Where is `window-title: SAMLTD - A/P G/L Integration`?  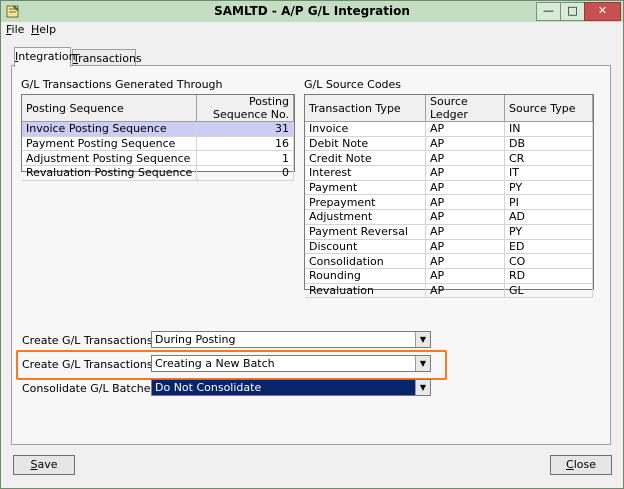
window-title: SAMLTD - A/P G/L Integration is located at coordinates (312, 11).